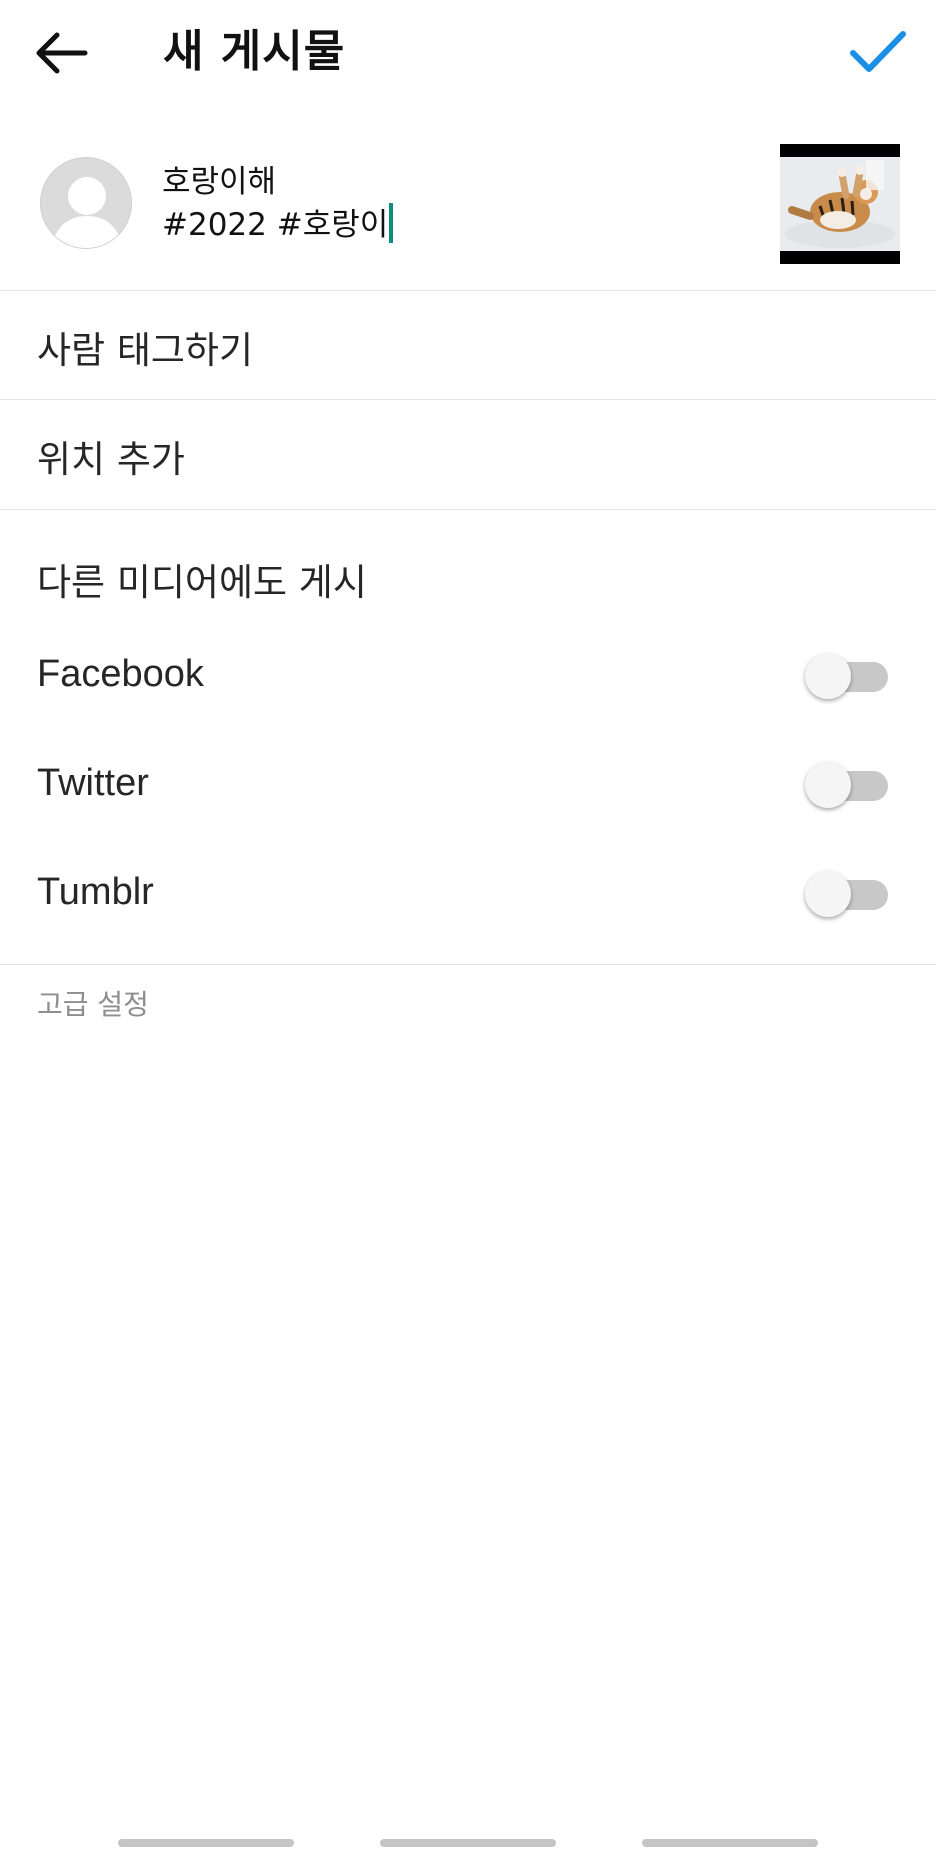 This screenshot has height=1858, width=936. What do you see at coordinates (468, 347) in the screenshot?
I see `tag-people-row: 사람 태그하기` at bounding box center [468, 347].